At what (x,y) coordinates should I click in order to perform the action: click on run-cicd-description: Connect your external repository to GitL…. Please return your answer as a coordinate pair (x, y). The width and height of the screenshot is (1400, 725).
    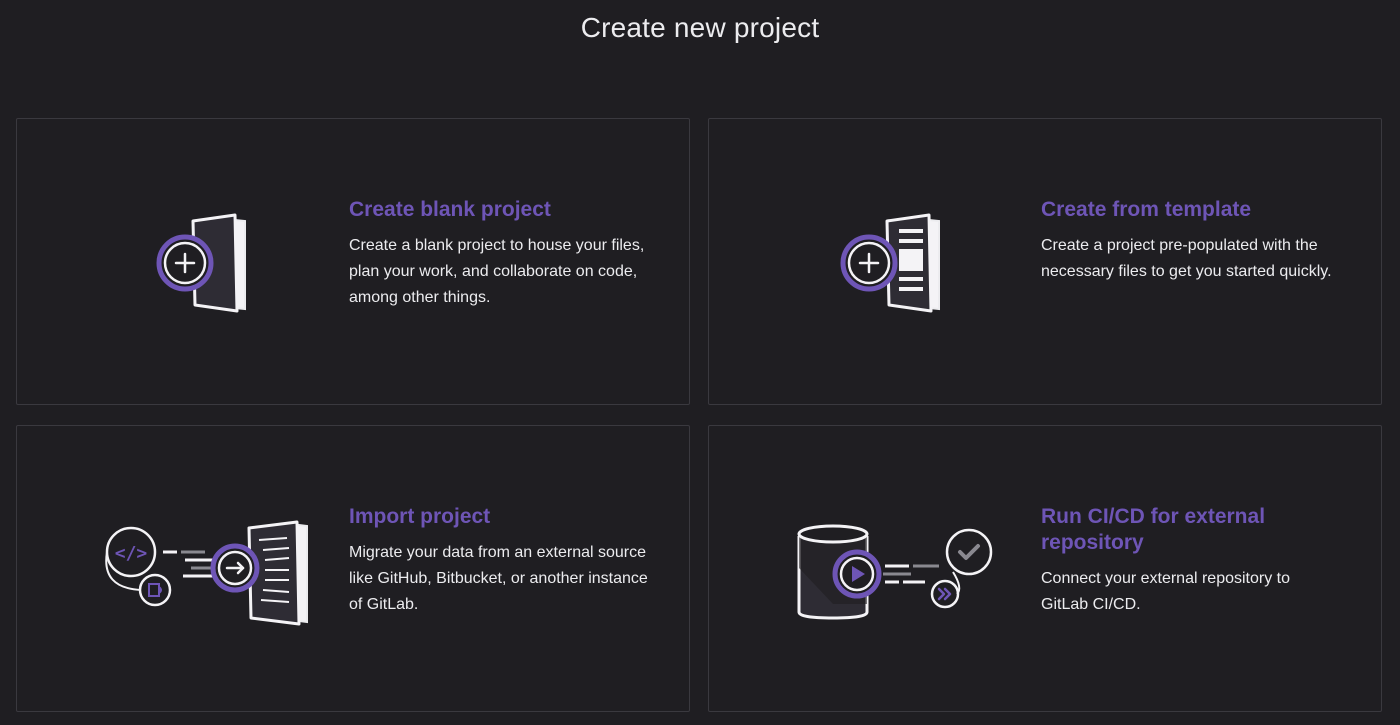
    Looking at the image, I should click on (1166, 591).